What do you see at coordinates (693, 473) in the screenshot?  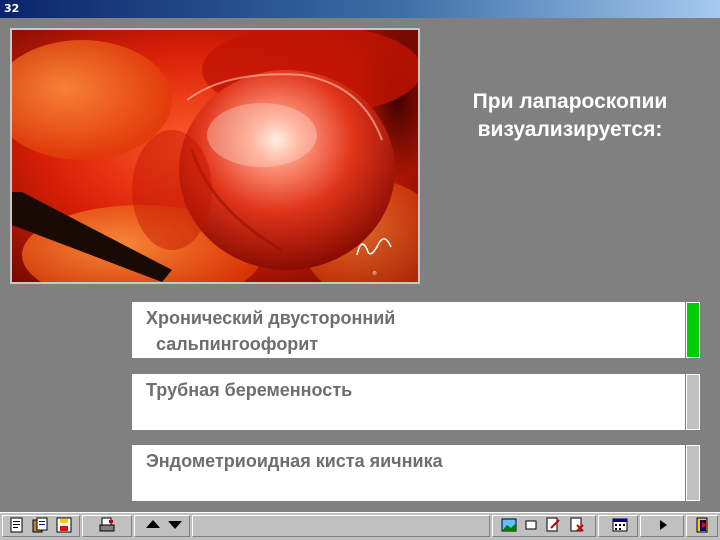 I see `answer-3-indicator` at bounding box center [693, 473].